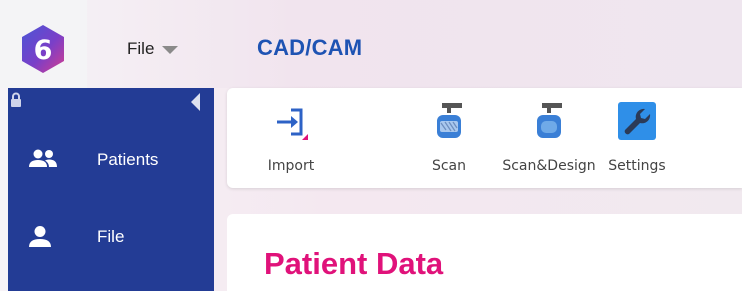  I want to click on app-logo: 6, so click(43, 49).